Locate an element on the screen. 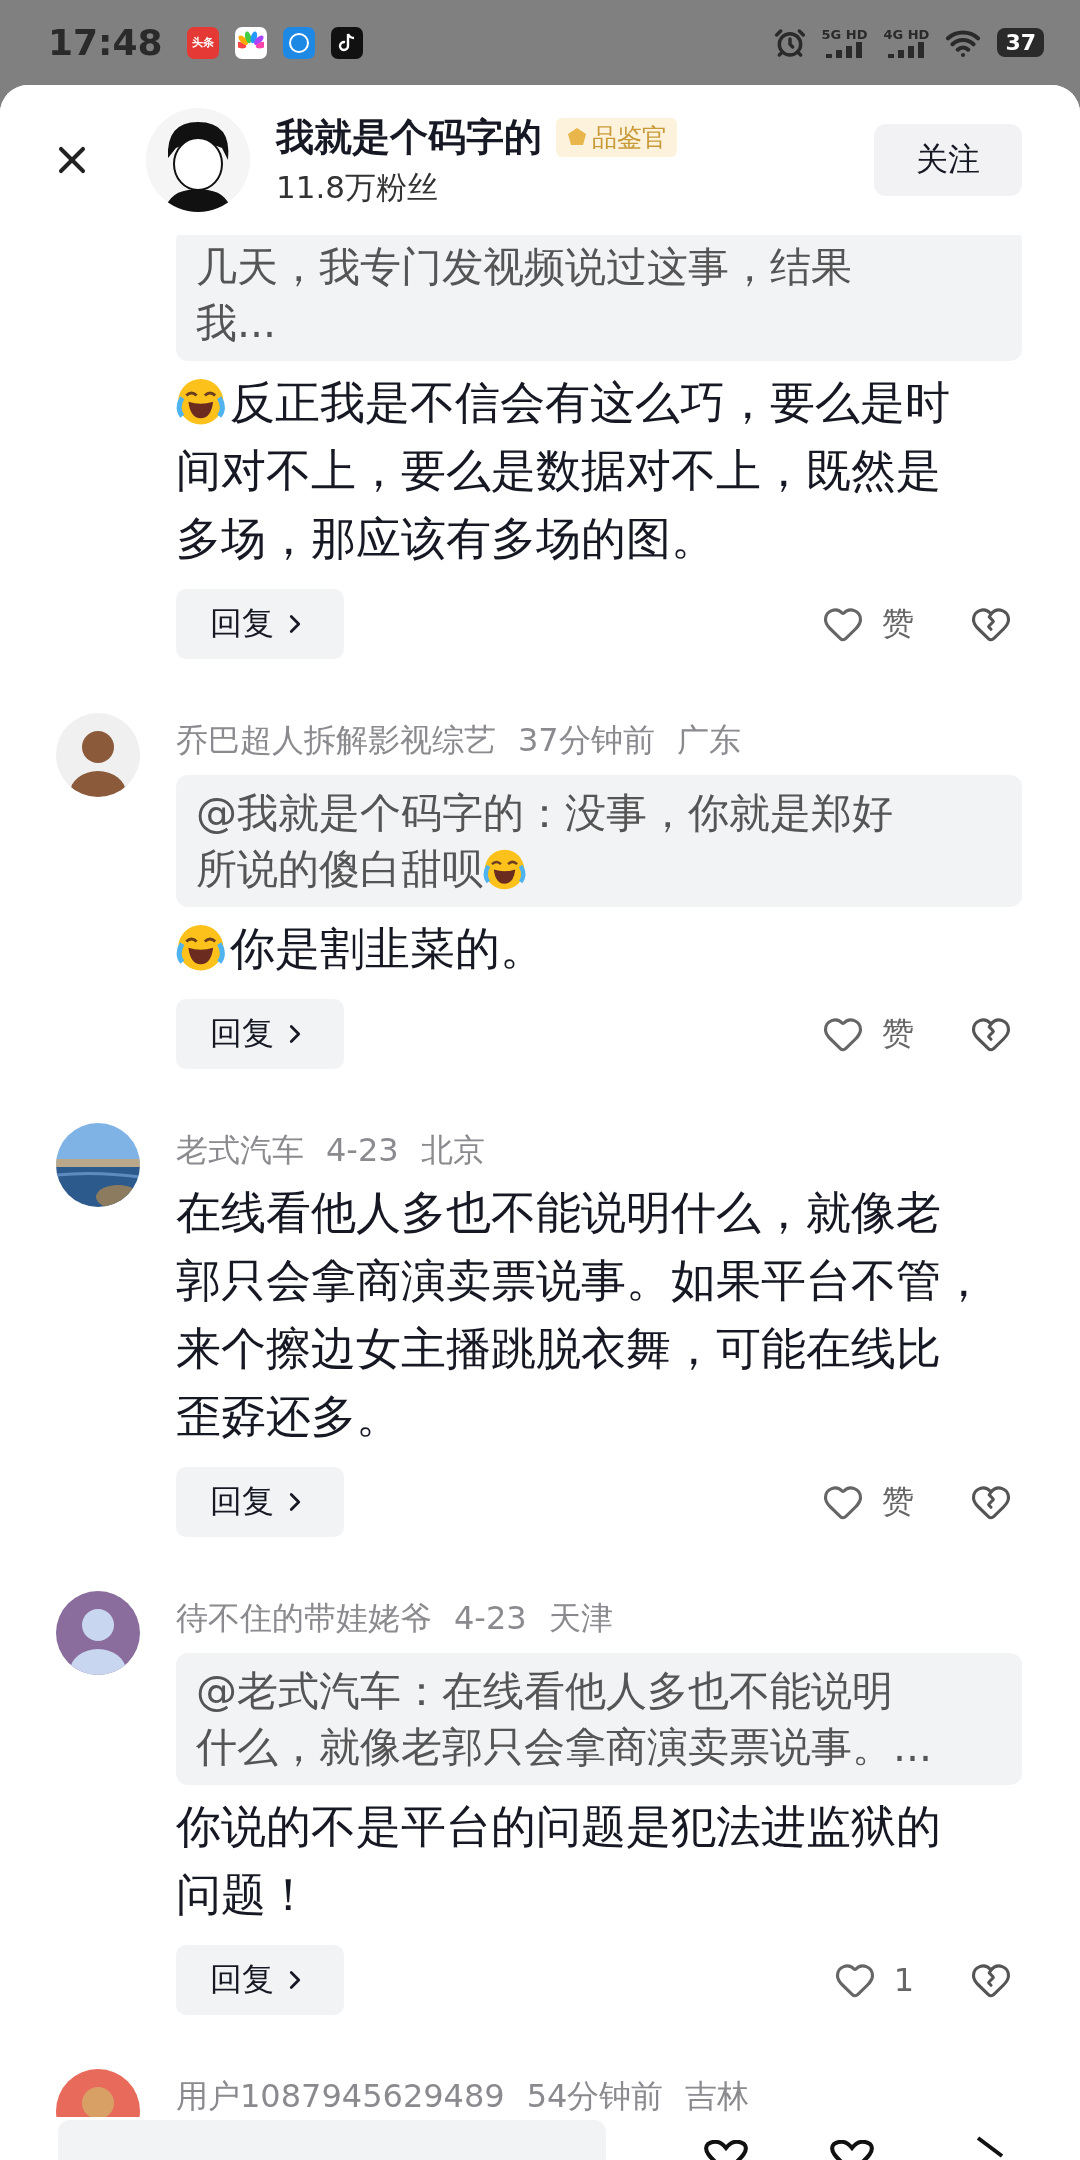 The image size is (1080, 2160). signal-indicator: 4G HD is located at coordinates (906, 42).